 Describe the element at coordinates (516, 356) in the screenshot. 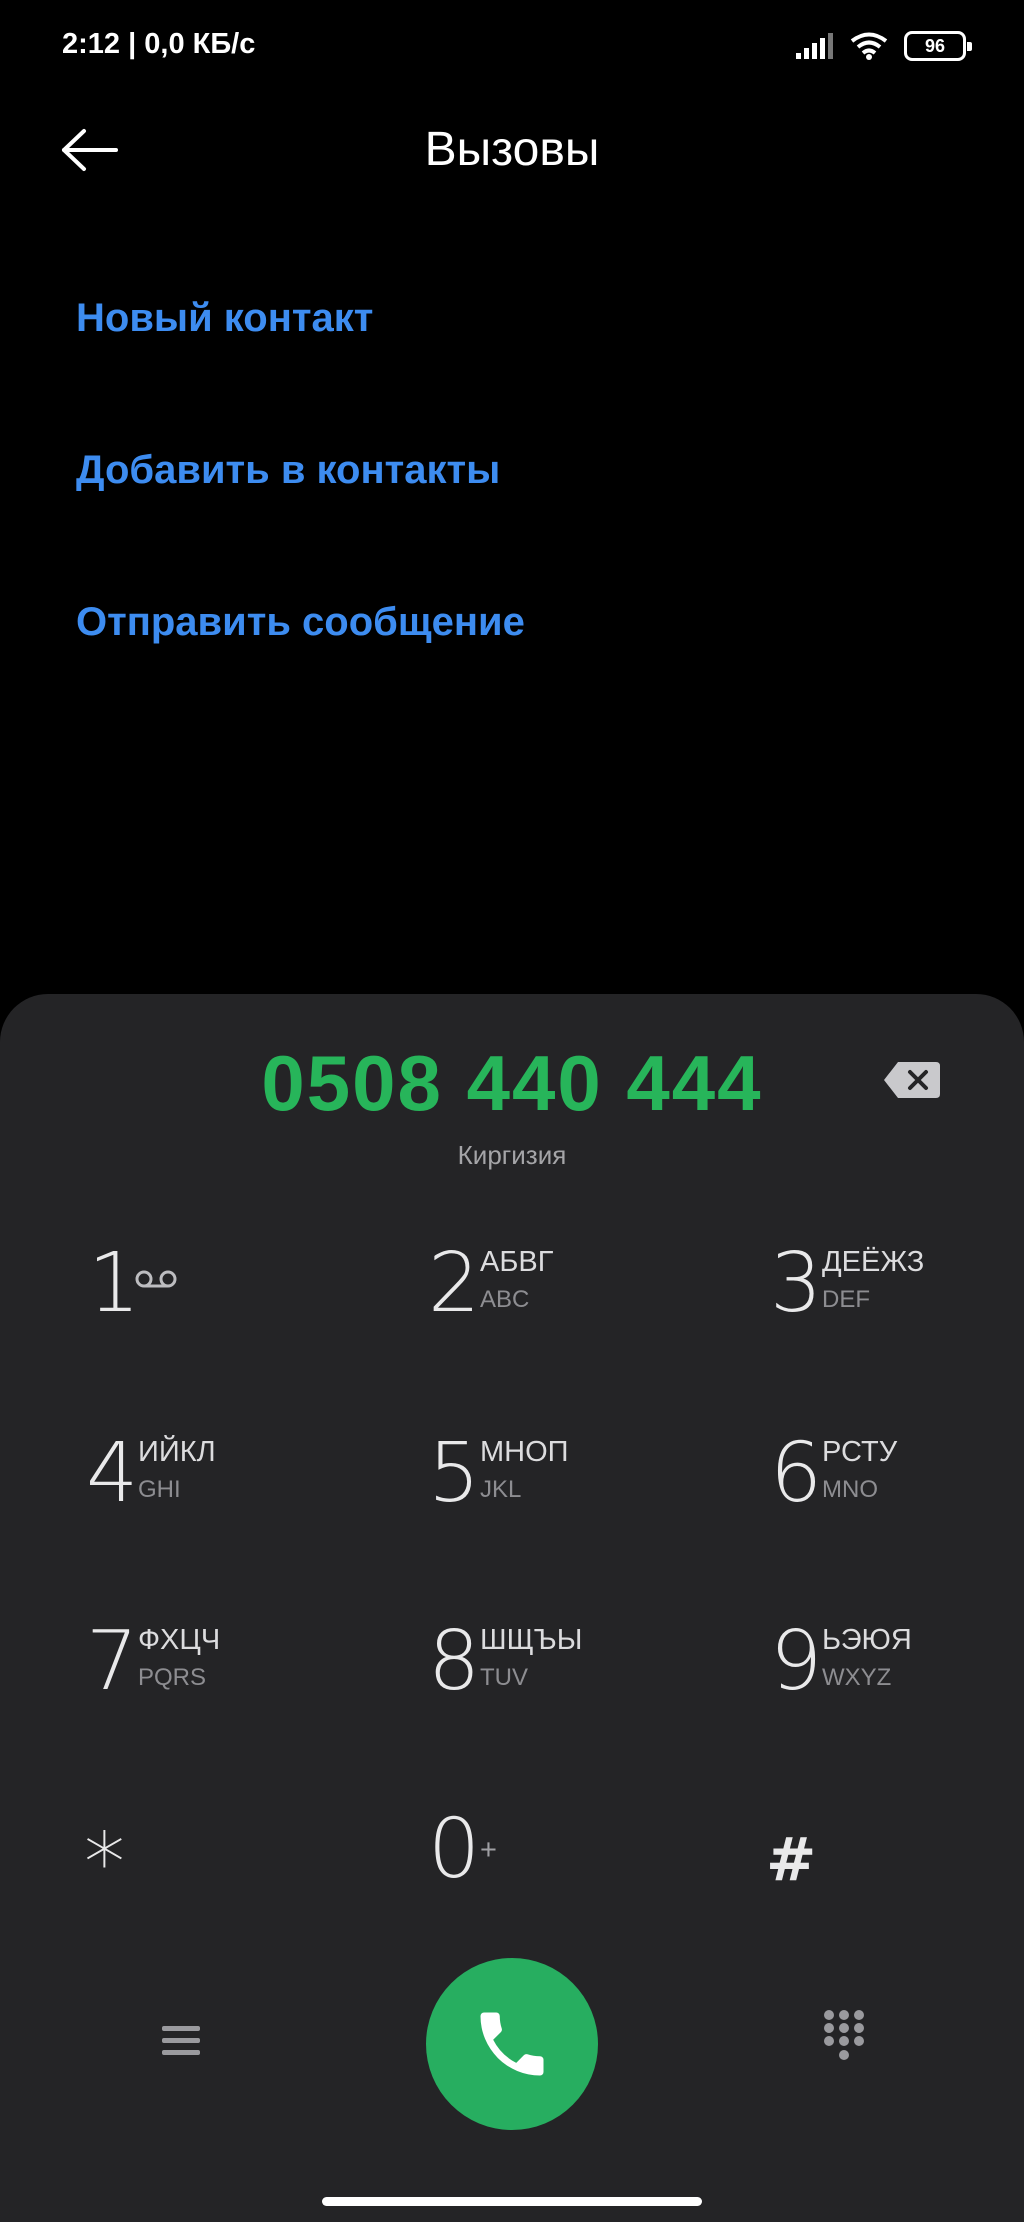

I see `new-contact-link: Новый контакт` at that location.